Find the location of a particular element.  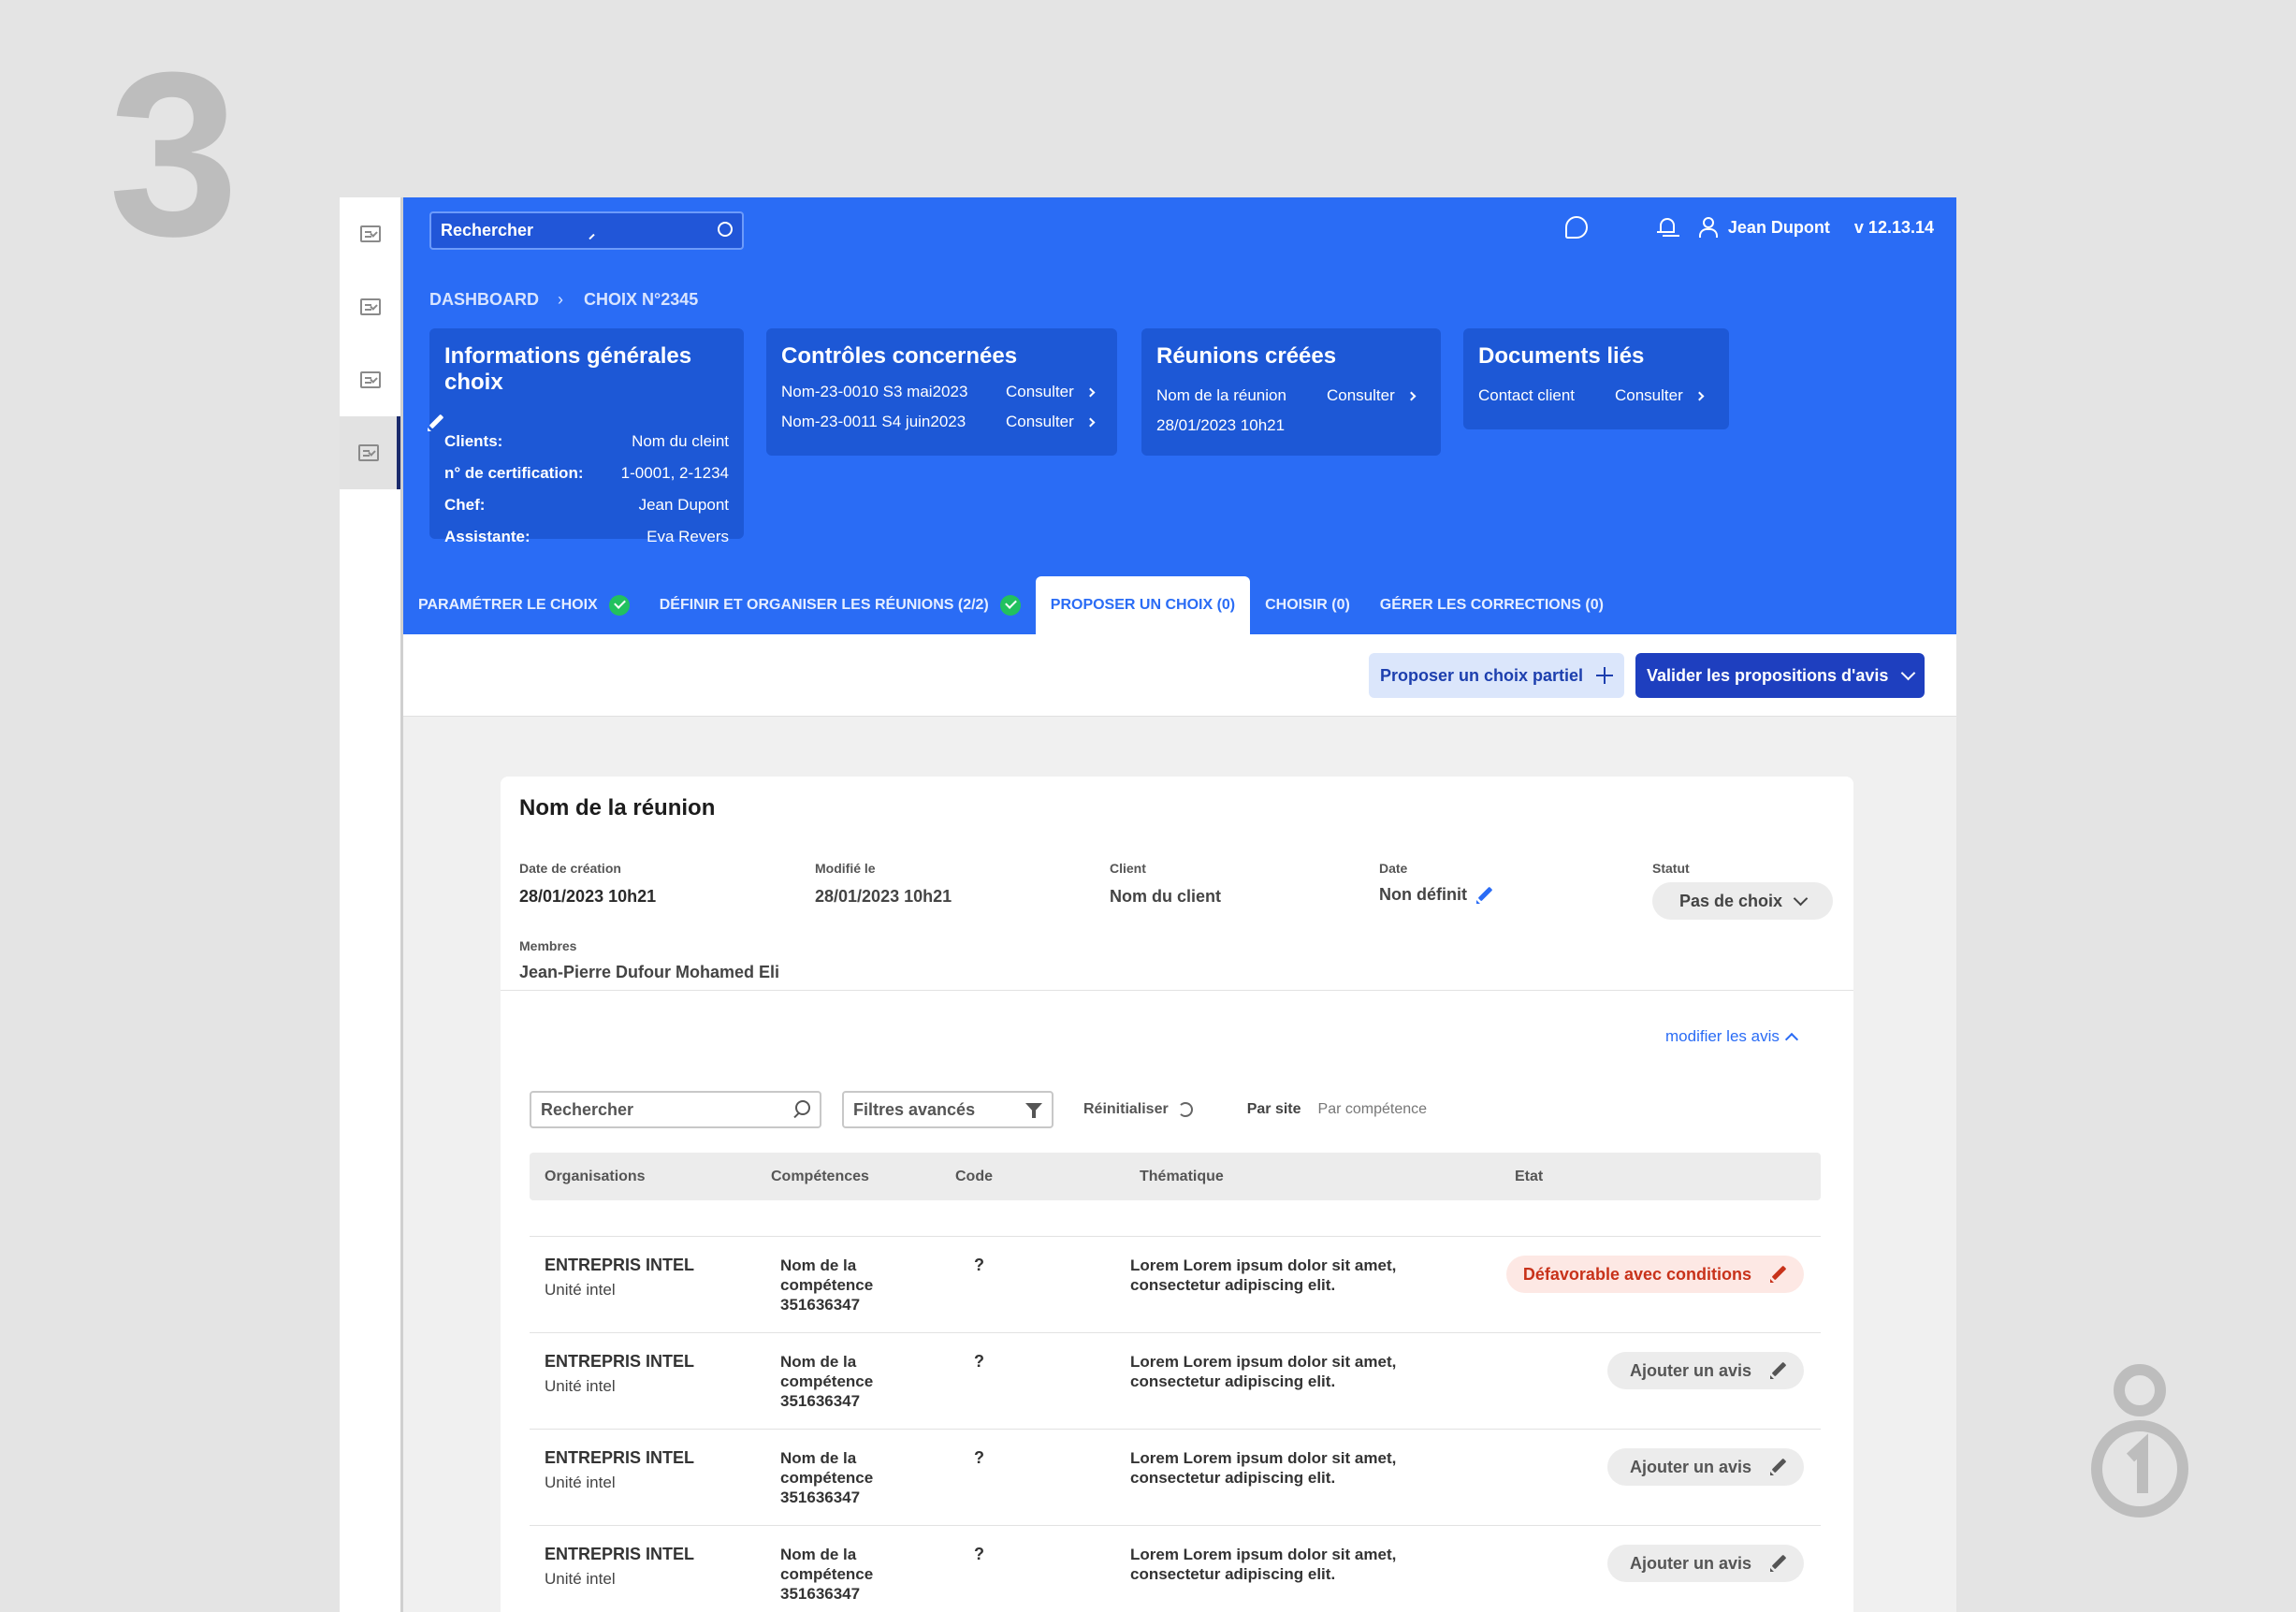

info-row: Clients: Nom du cleint is located at coordinates (586, 441).